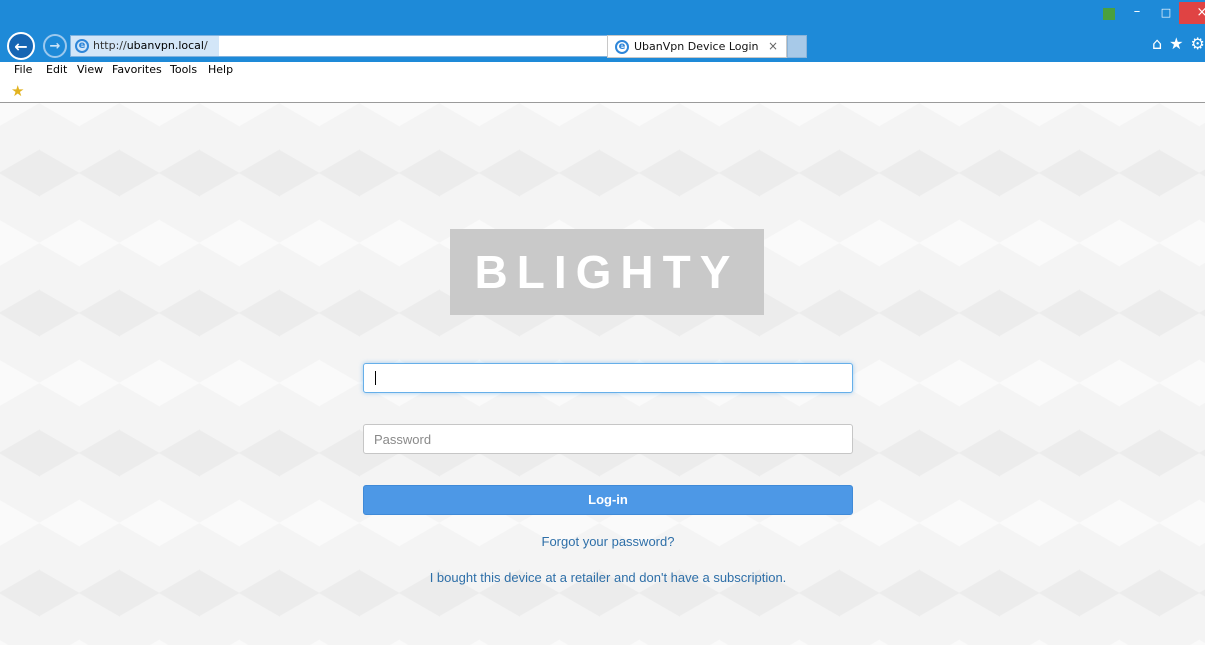 The height and width of the screenshot is (645, 1205). Describe the element at coordinates (622, 47) in the screenshot. I see `ie-tab-icon: e` at that location.